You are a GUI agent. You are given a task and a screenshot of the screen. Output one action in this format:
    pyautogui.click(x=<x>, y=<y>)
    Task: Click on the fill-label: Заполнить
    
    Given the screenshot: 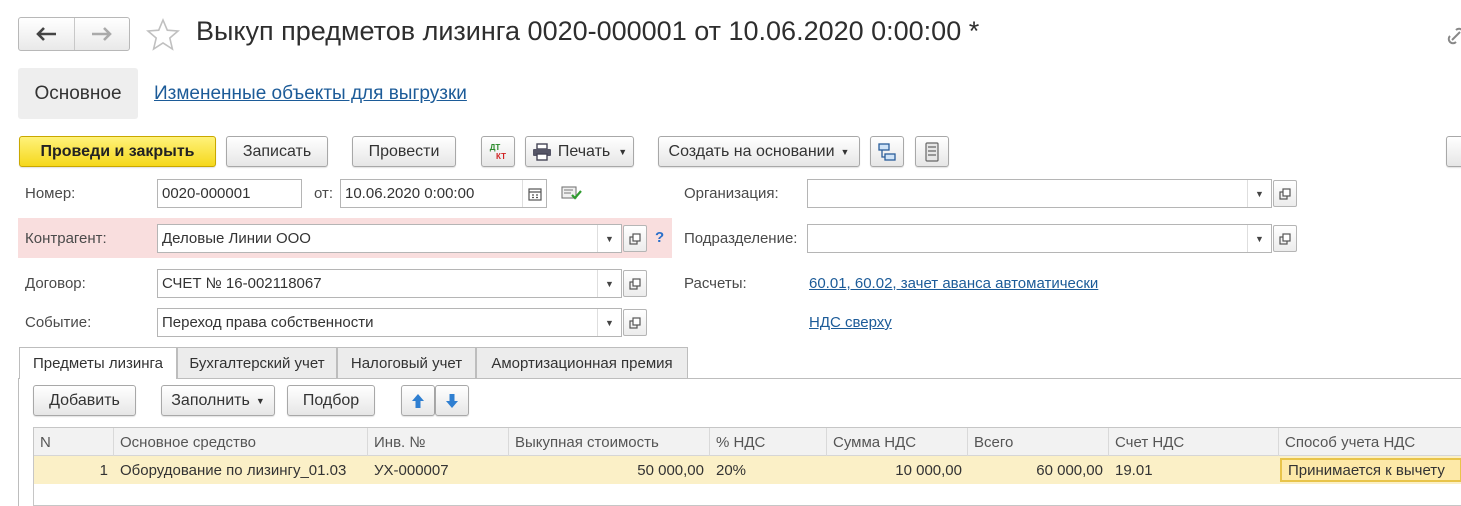 What is the action you would take?
    pyautogui.click(x=210, y=400)
    